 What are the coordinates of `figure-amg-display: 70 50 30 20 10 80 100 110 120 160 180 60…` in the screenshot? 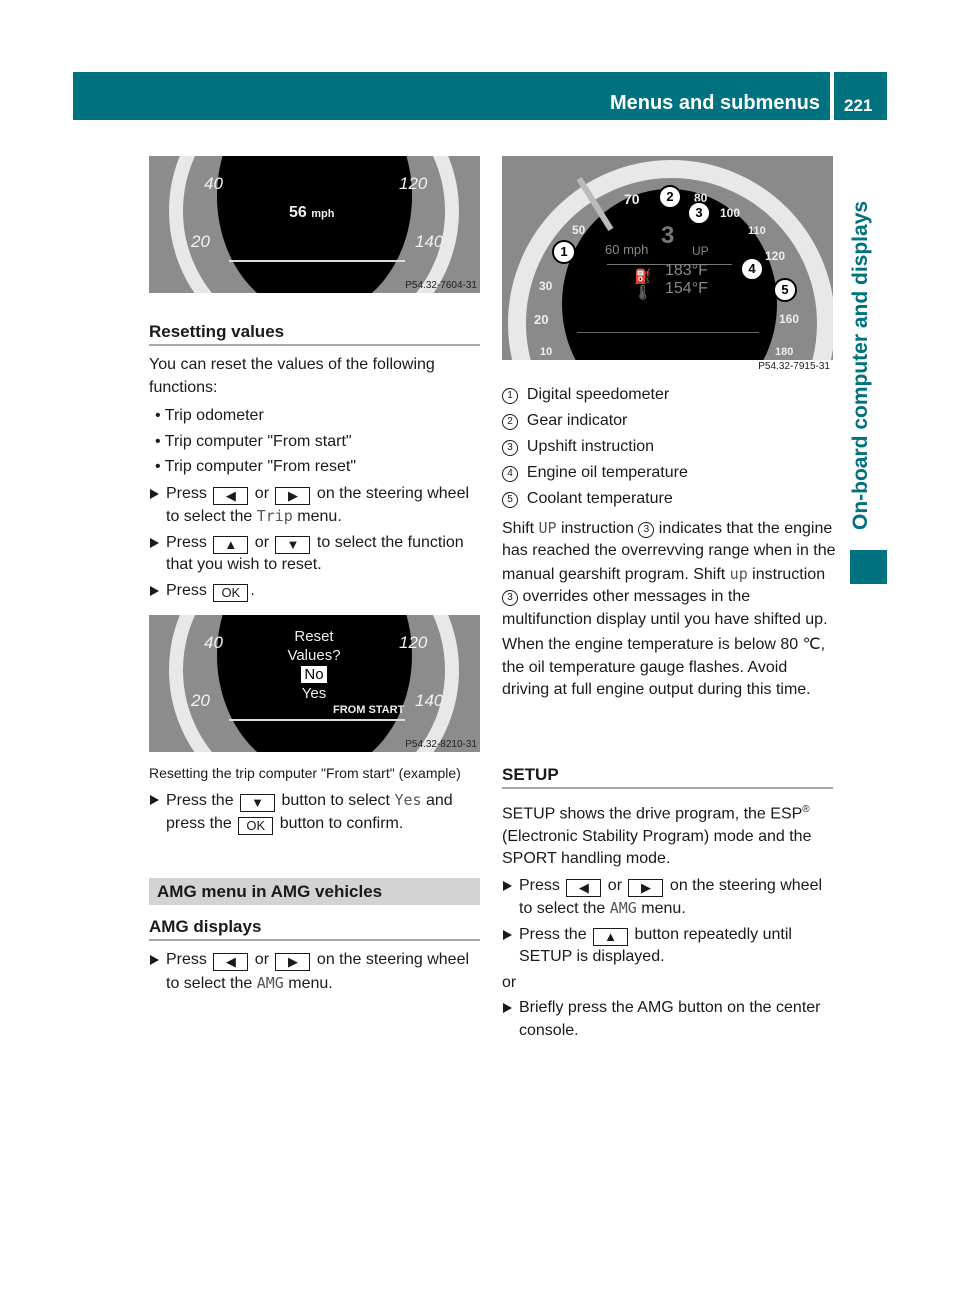 It's located at (667, 258).